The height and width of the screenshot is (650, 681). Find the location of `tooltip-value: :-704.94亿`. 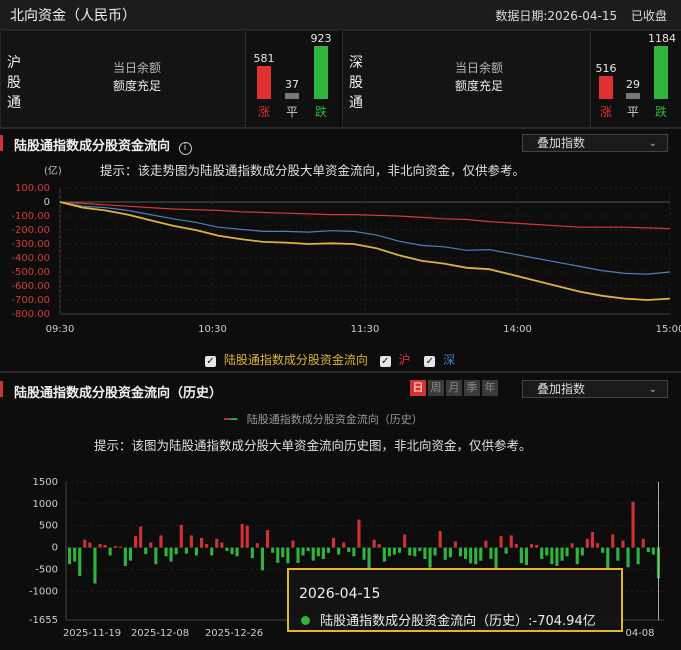

tooltip-value: :-704.94亿 is located at coordinates (562, 621).